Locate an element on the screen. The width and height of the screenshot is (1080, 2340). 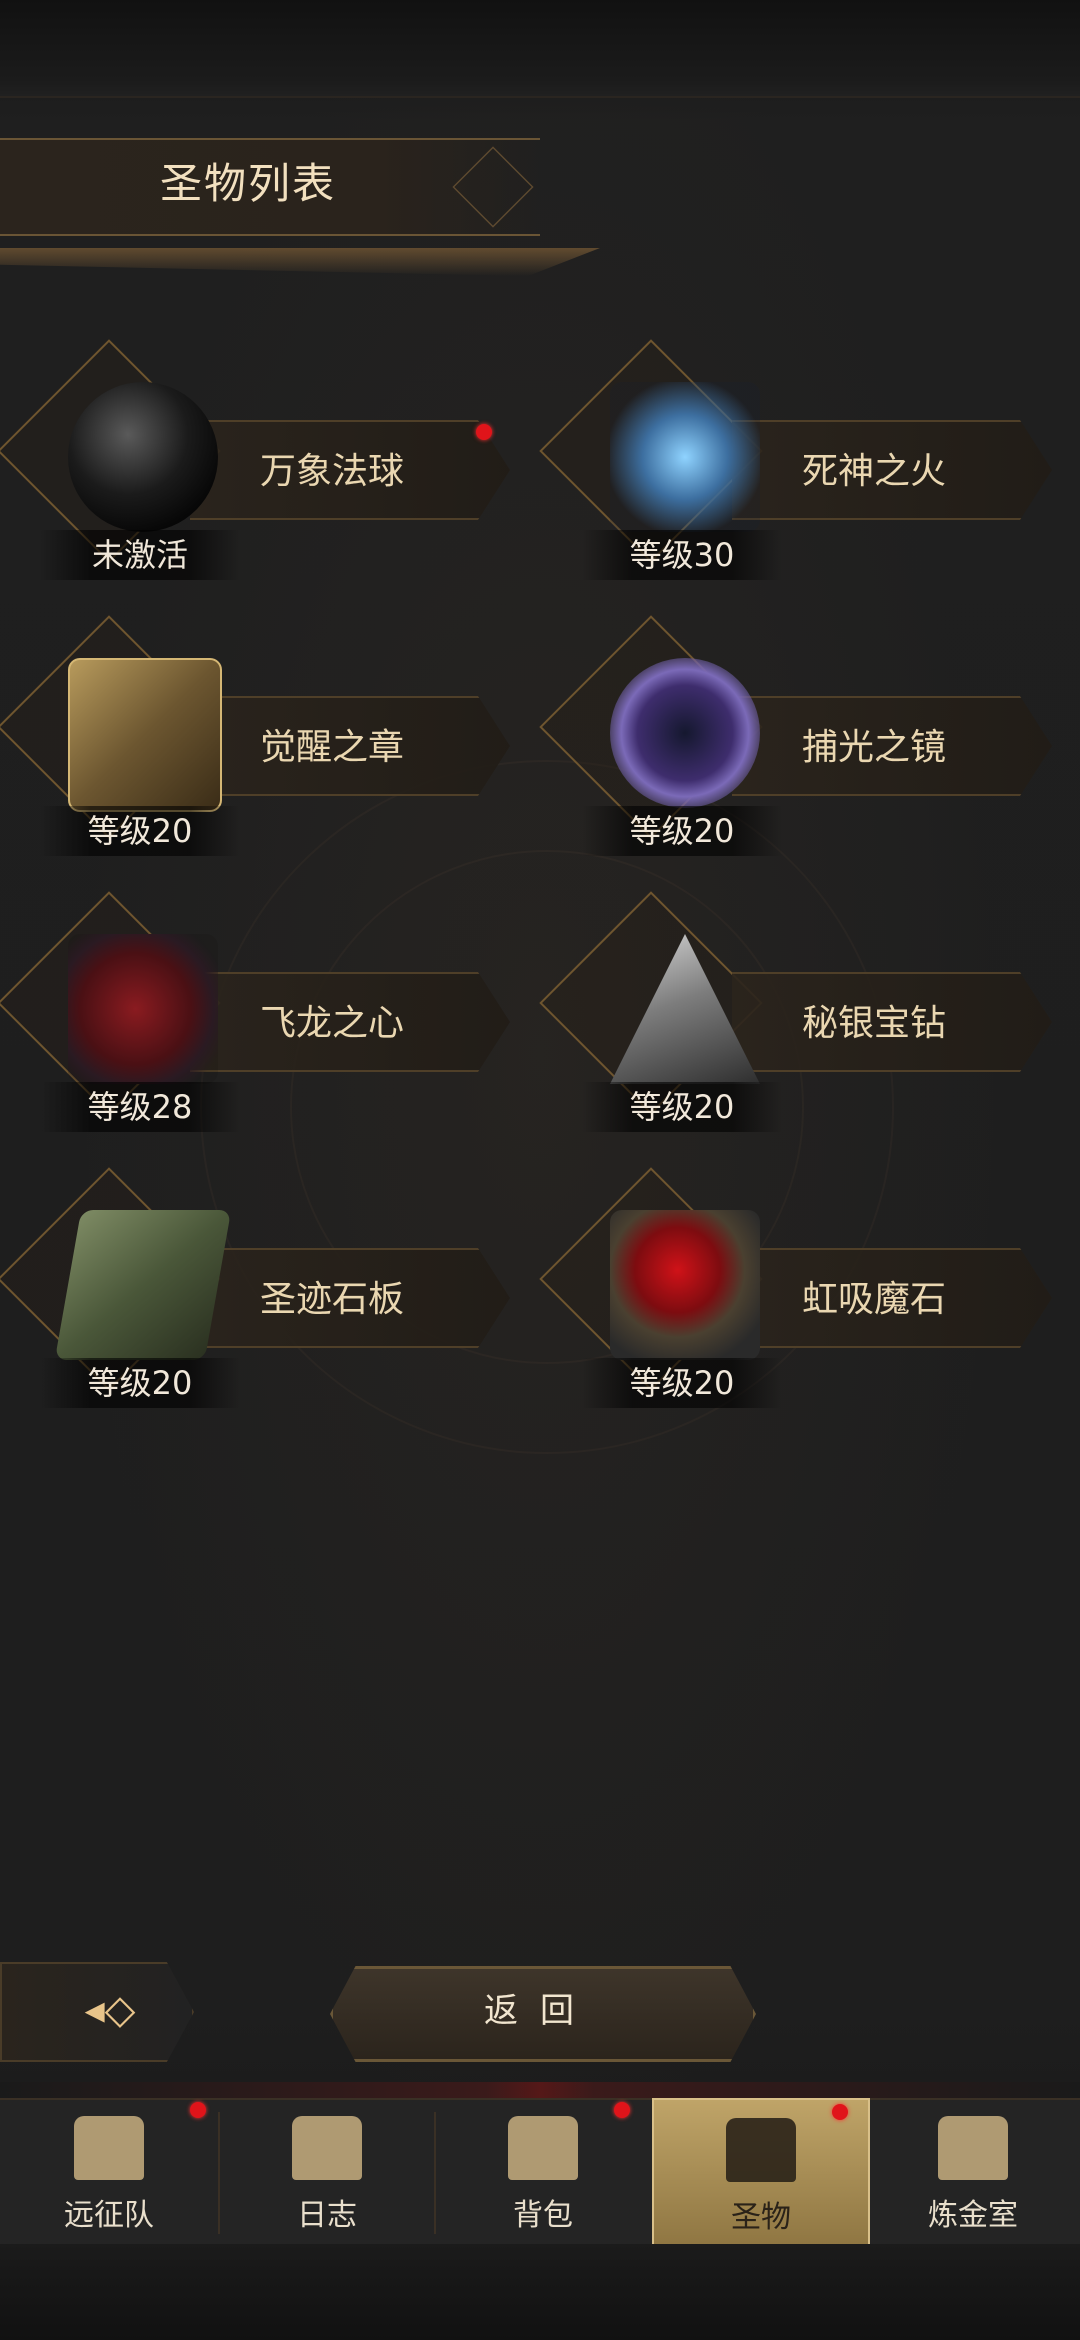
relic-name: 虹吸魔石 is located at coordinates (874, 1299).